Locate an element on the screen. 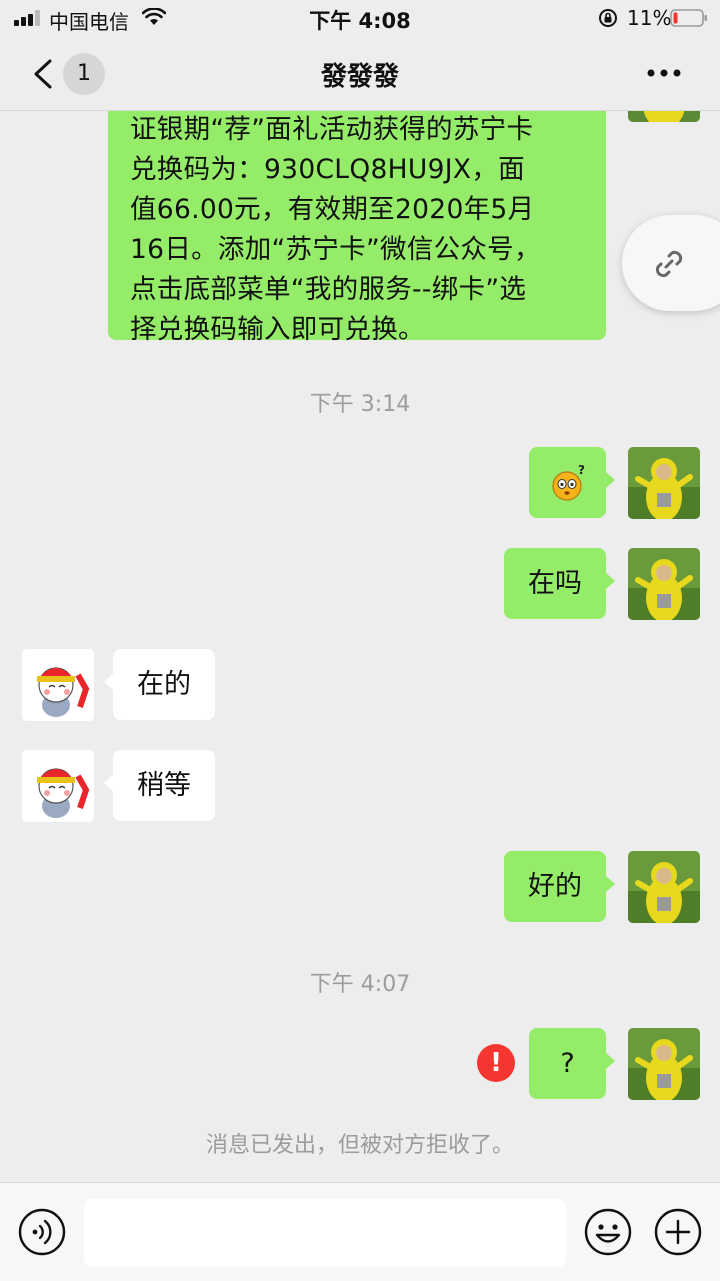 This screenshot has width=720, height=1281. more-options-icon is located at coordinates (664, 73).